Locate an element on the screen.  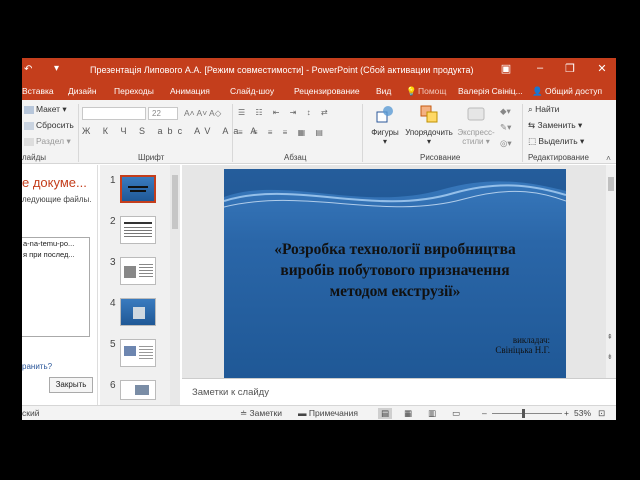
arrange-icon is located at coordinates (429, 114).